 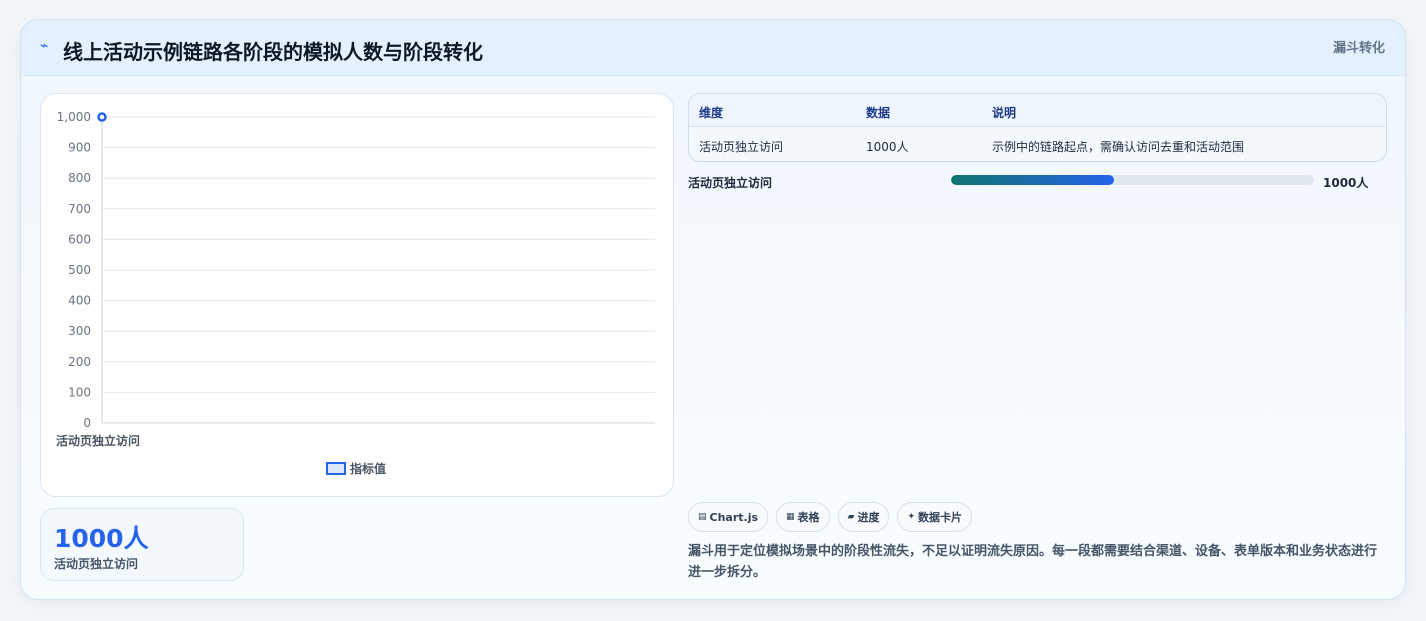 What do you see at coordinates (101, 538) in the screenshot?
I see `stat-value: 1000人` at bounding box center [101, 538].